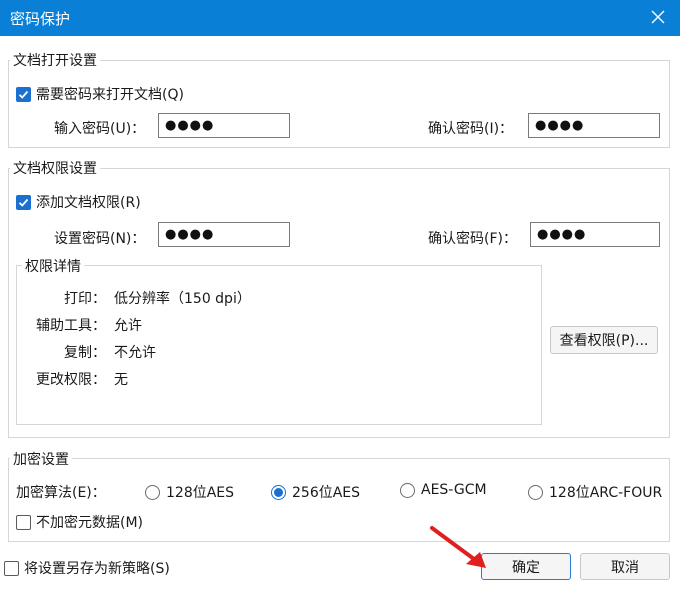 The height and width of the screenshot is (593, 680). What do you see at coordinates (340, 18) in the screenshot?
I see `title-bar: 密码保护` at bounding box center [340, 18].